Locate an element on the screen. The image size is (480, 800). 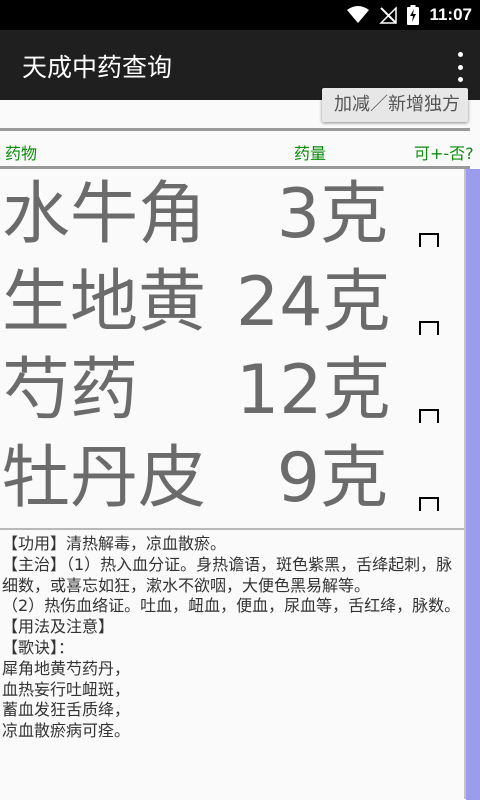
herb-row: 生地黄 24克 is located at coordinates (232, 302).